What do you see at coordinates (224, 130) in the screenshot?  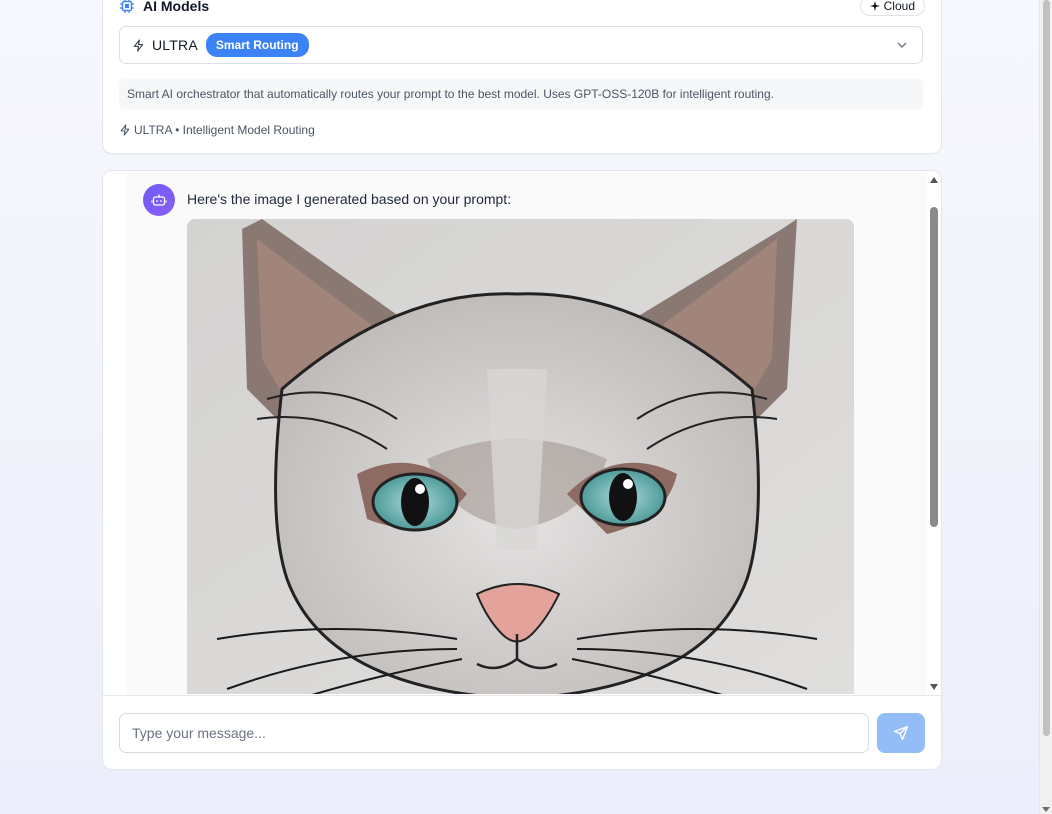 I see `model-meta-text: ULTRA • Intelligent Model Routing` at bounding box center [224, 130].